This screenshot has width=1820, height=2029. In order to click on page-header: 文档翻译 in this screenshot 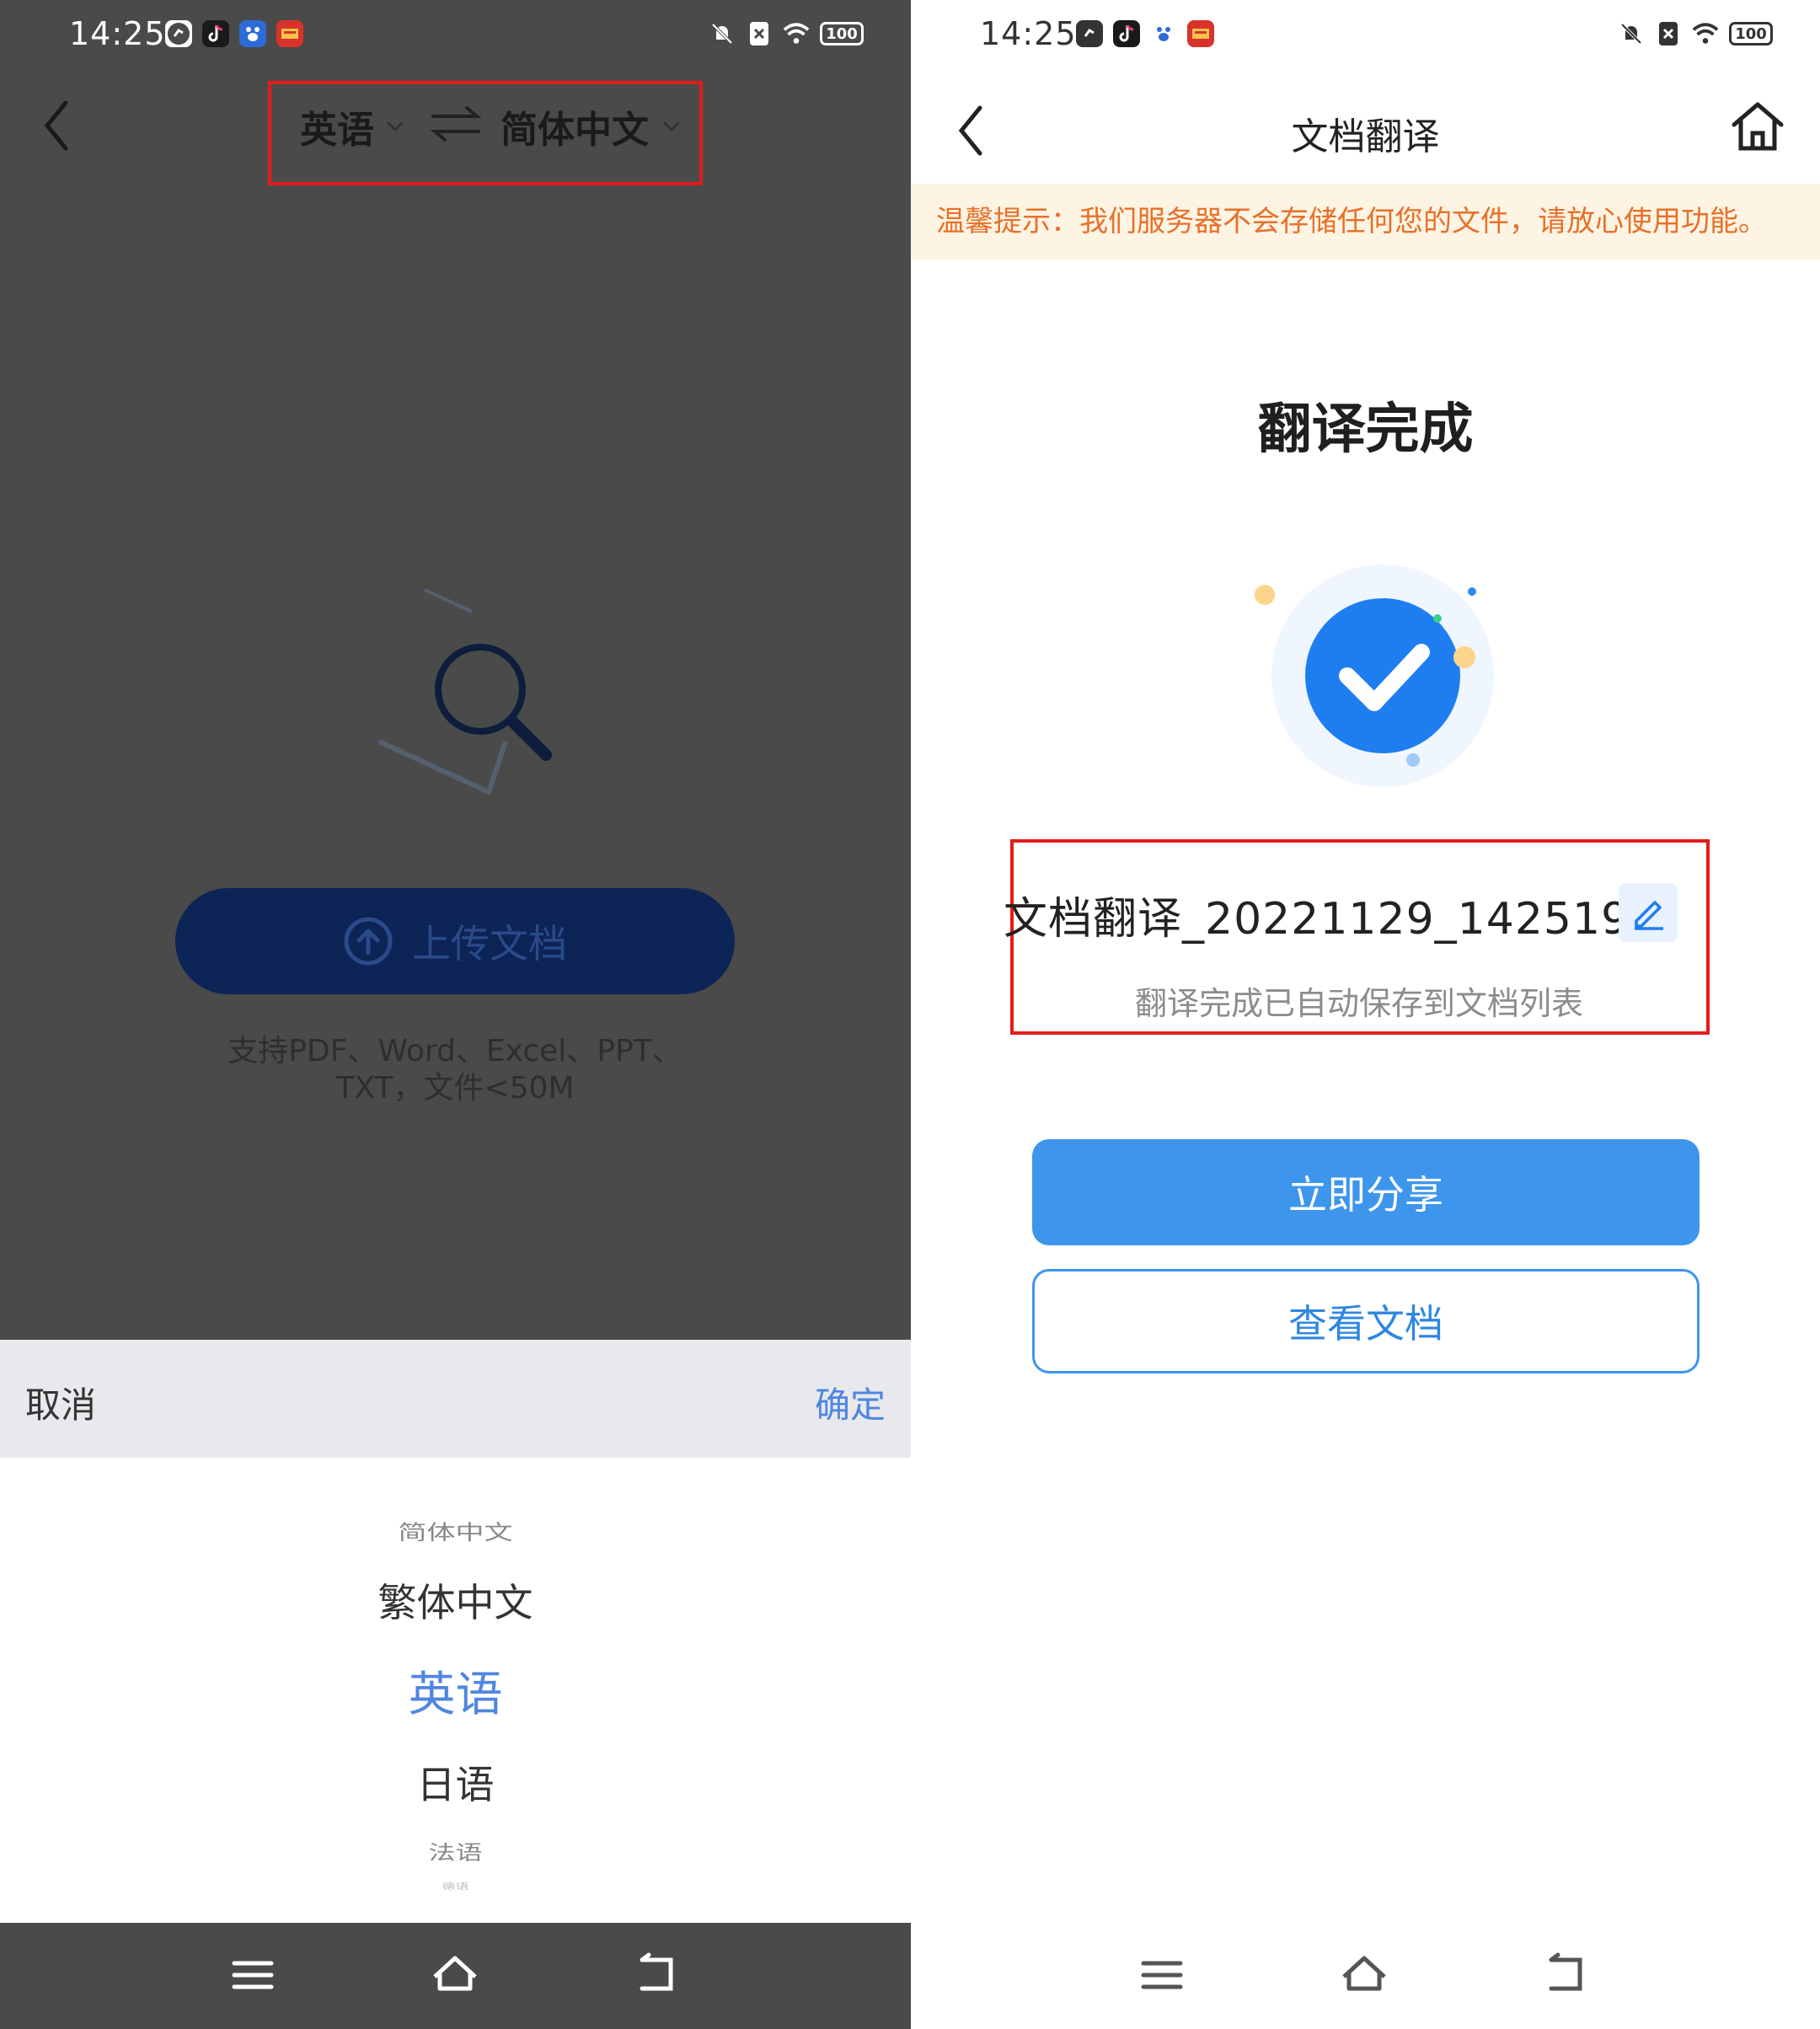, I will do `click(1365, 128)`.